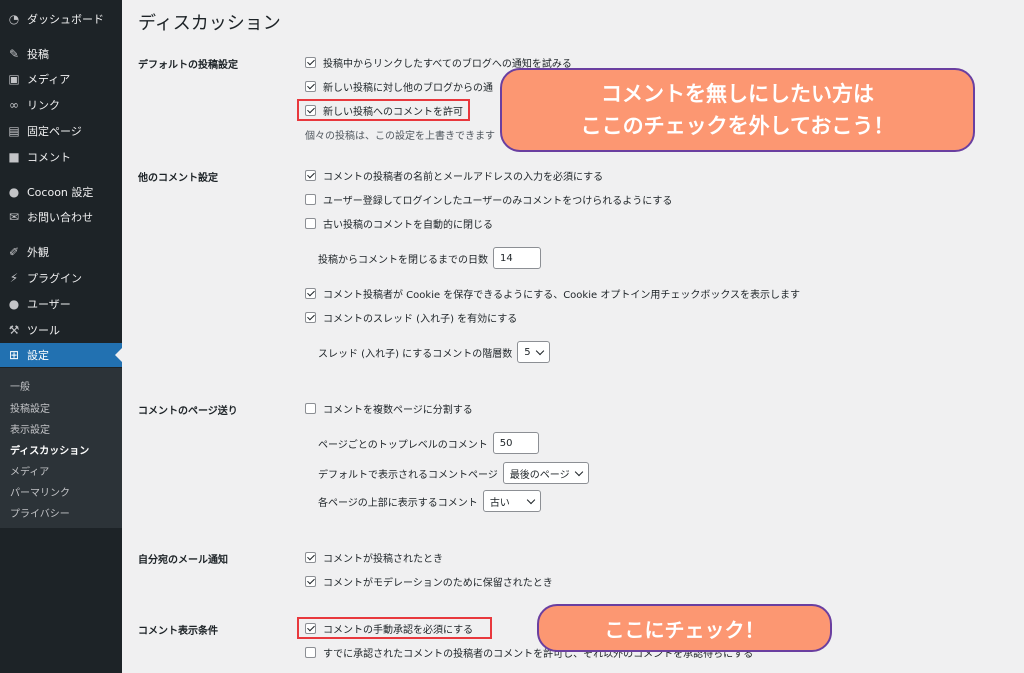 The width and height of the screenshot is (1024, 673). What do you see at coordinates (14, 79) in the screenshot?
I see `media-icon: ▣` at bounding box center [14, 79].